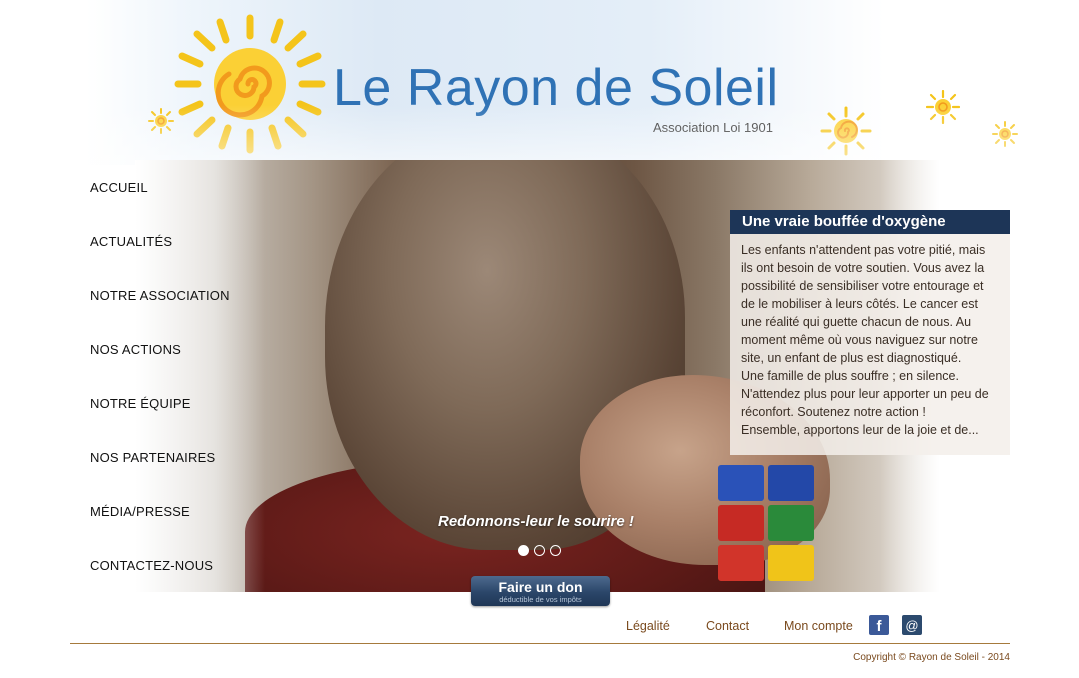  I want to click on info-box-title: Une vraie bouffée d'oxygène, so click(870, 222).